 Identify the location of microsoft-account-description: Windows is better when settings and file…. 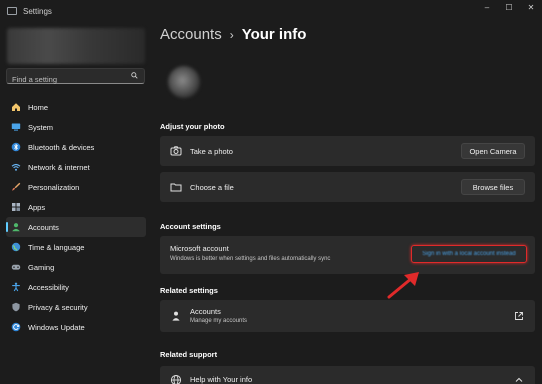
(250, 259).